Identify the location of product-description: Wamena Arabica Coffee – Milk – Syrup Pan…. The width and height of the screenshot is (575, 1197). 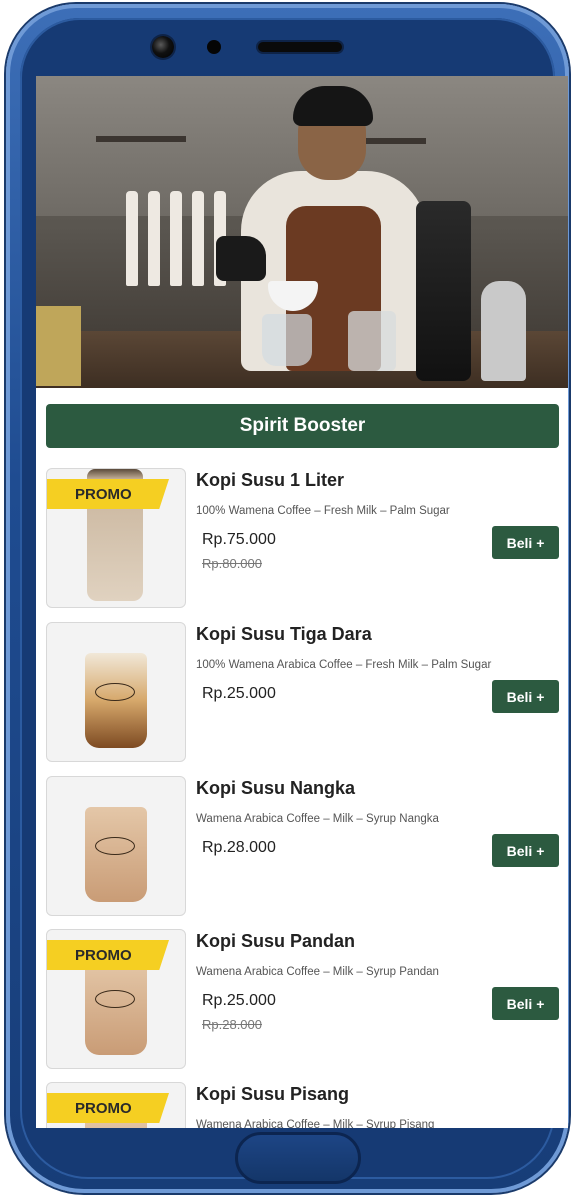
(317, 972).